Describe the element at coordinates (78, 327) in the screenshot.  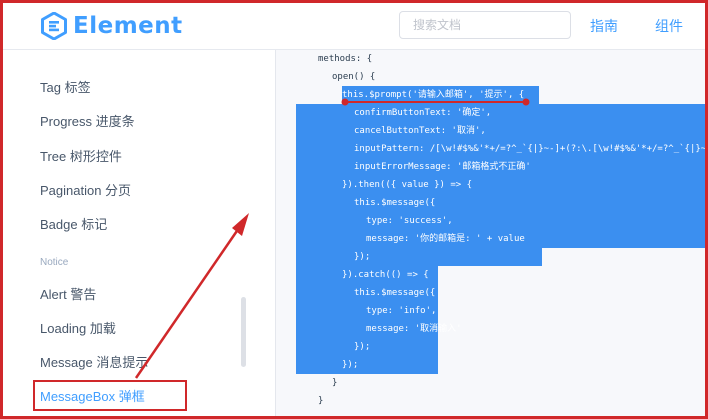
I see `sidebar-item-loading: Loading 加载` at that location.